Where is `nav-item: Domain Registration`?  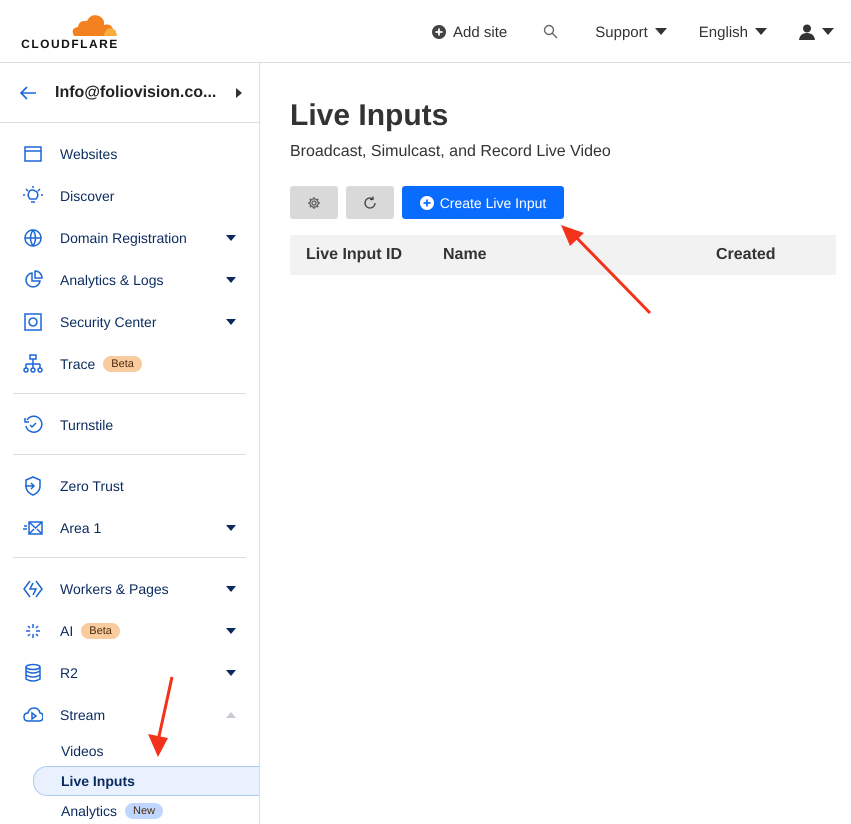
nav-item: Domain Registration is located at coordinates (129, 238).